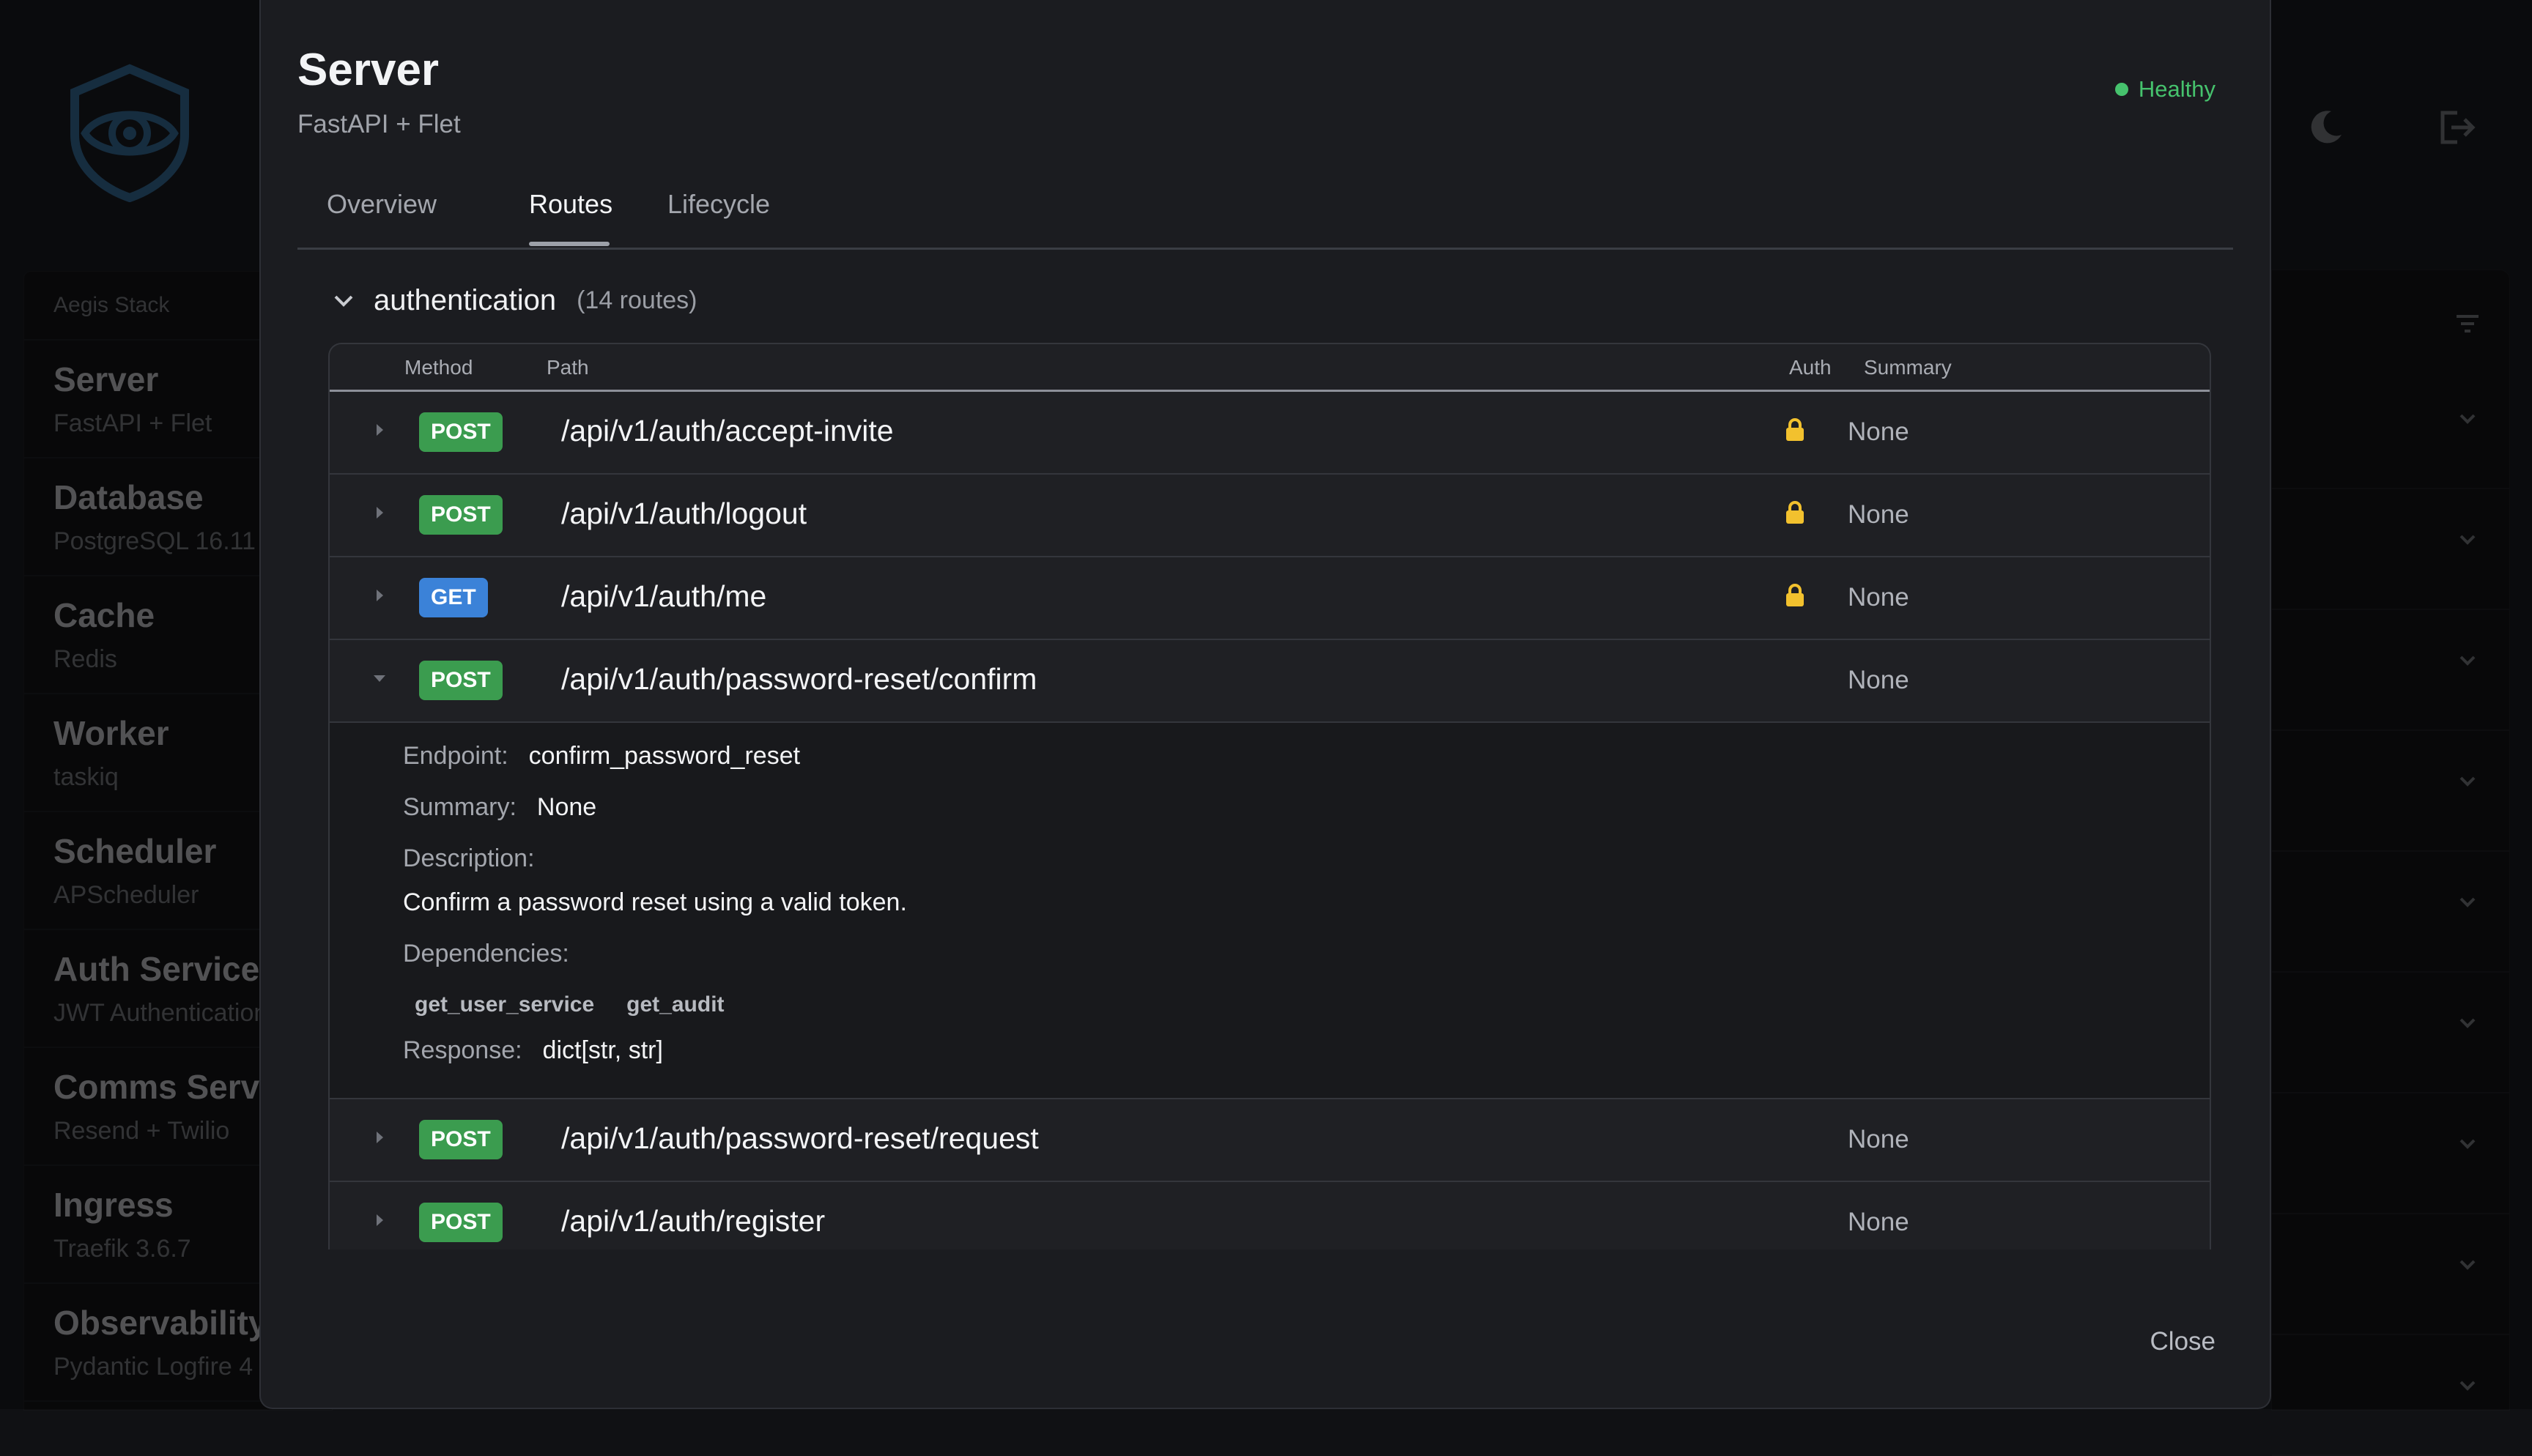 This screenshot has width=2532, height=1456. What do you see at coordinates (1908, 368) in the screenshot?
I see `header-summary: Summary` at bounding box center [1908, 368].